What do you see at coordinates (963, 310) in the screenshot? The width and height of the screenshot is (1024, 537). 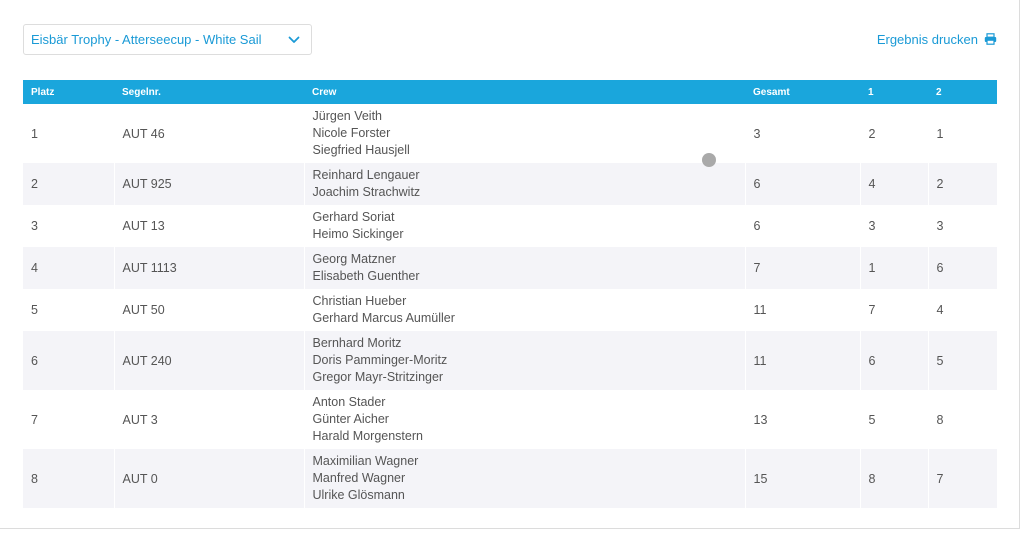 I see `cell-race-2: 4` at bounding box center [963, 310].